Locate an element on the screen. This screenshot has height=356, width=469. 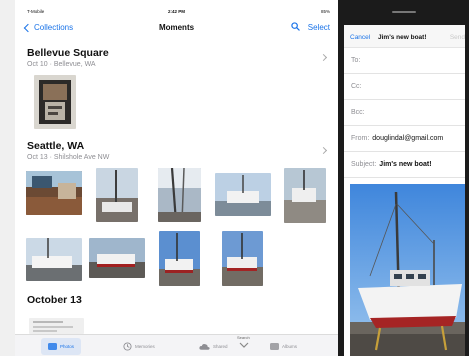
tab-label: Shared is located at coordinates (220, 346).